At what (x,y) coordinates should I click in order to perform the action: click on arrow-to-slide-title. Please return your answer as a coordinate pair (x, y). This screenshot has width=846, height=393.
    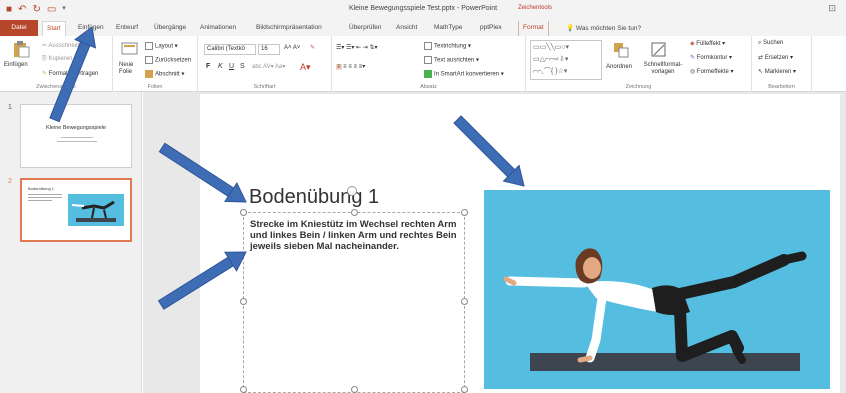
    Looking at the image, I should click on (202, 172).